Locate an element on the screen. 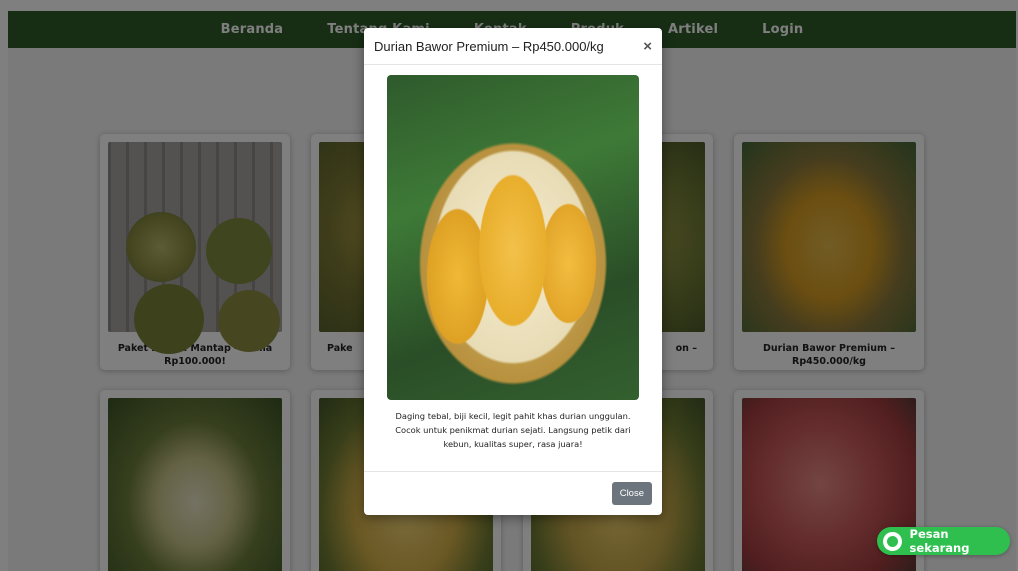 Image resolution: width=1018 pixels, height=571 pixels. modal-header: Durian Bawor Premium – Rp450.000/kg × is located at coordinates (513, 46).